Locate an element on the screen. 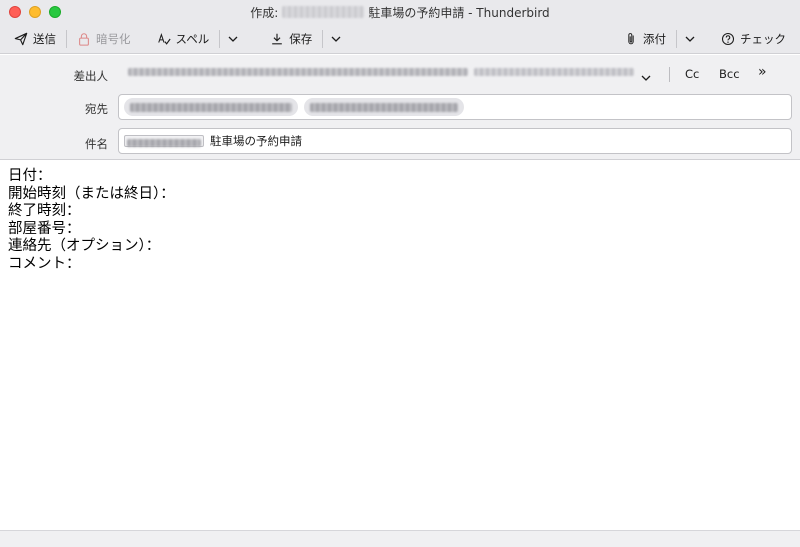  subject-row: 件名 駐車場の予約申請 is located at coordinates (400, 141).